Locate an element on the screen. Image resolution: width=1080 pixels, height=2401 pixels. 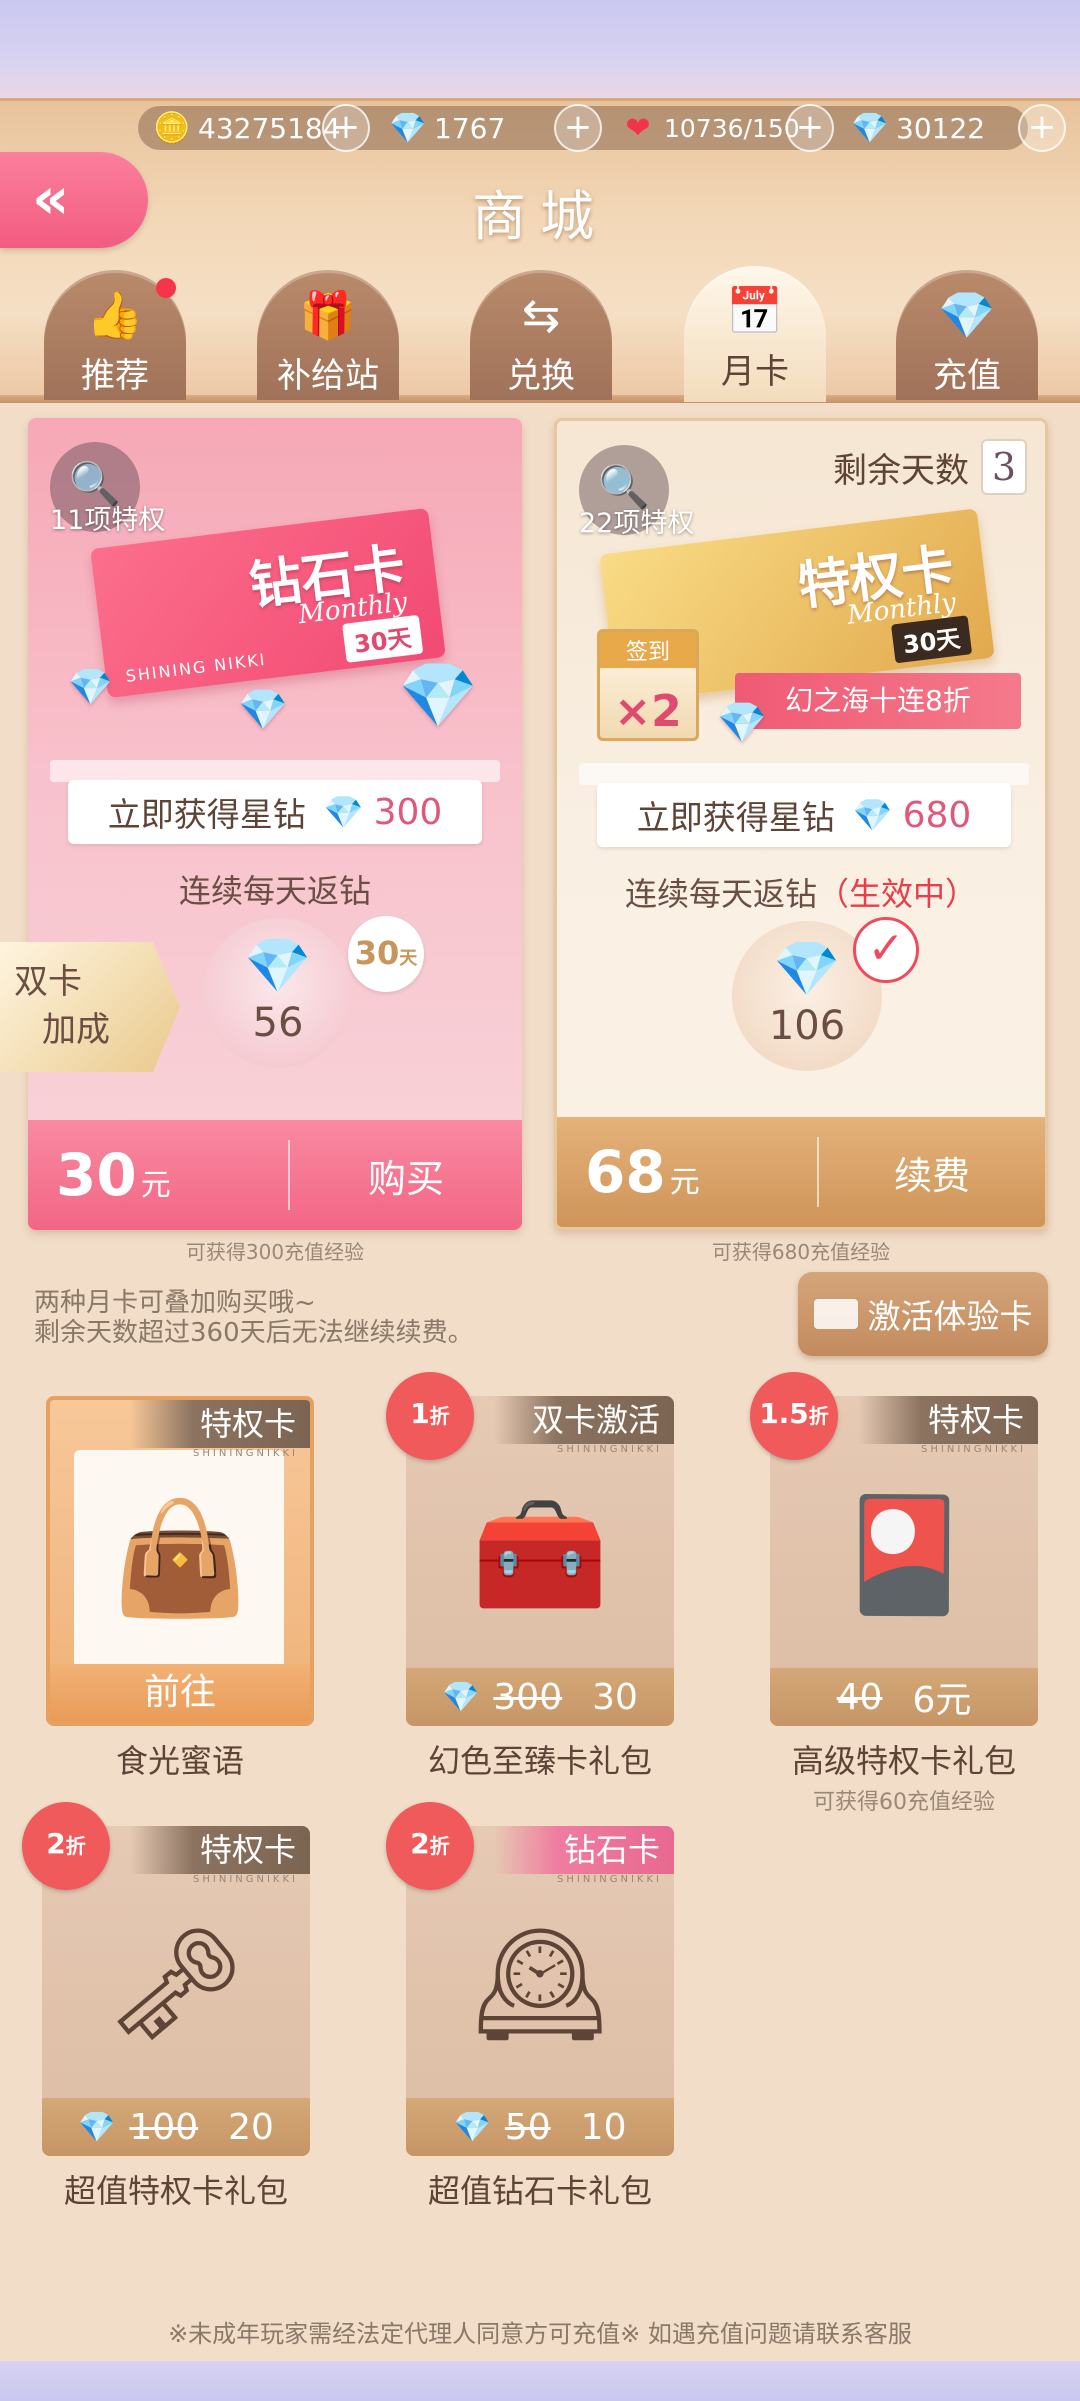
shop-item: 特权卡 SHININGNIKKI 👜 前往 食光蜜语 is located at coordinates (180, 1589).